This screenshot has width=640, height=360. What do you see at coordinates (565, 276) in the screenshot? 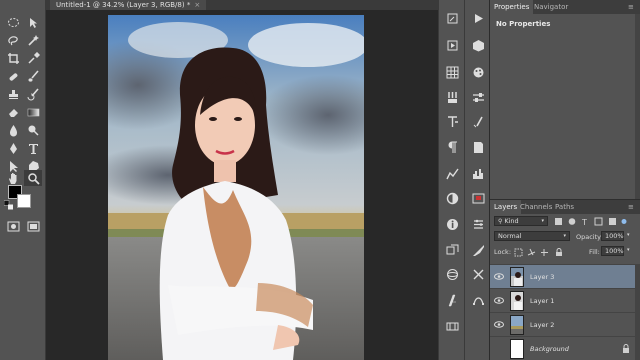
I see `layer-row-layer-3: Layer 3` at bounding box center [565, 276].